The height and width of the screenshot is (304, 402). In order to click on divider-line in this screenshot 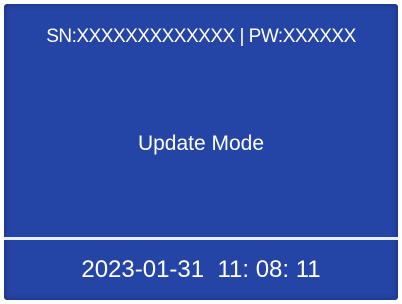, I will do `click(201, 238)`.